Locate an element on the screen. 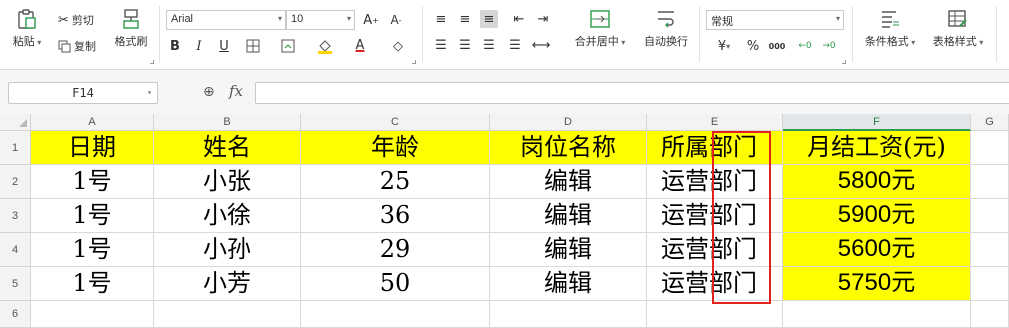  cell-F3: 5900元 is located at coordinates (877, 216).